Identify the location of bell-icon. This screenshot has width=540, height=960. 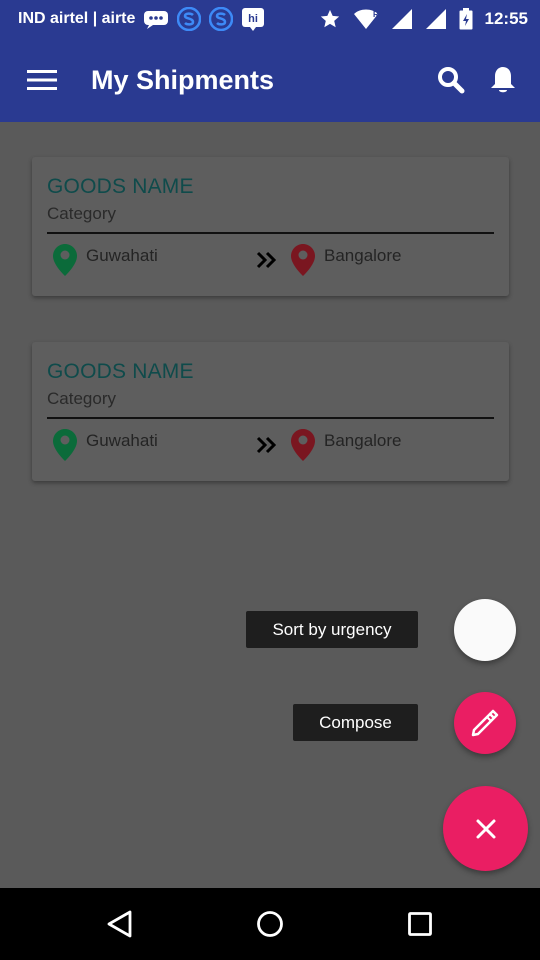
(503, 80).